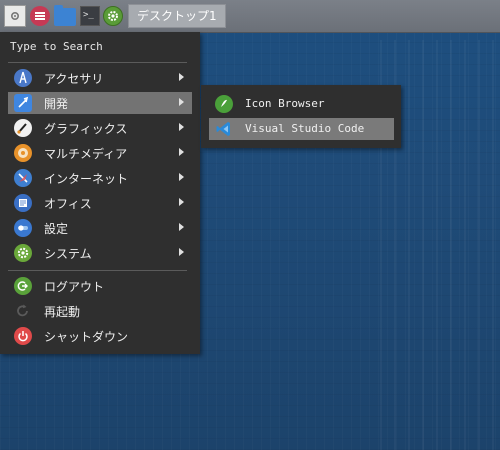 This screenshot has width=500, height=450. What do you see at coordinates (74, 79) in the screenshot?
I see `menu-item-label: アクセサリ` at bounding box center [74, 79].